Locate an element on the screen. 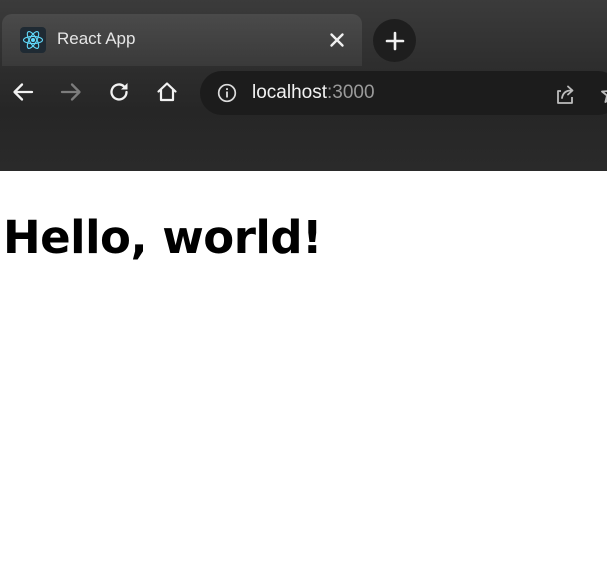  home-button is located at coordinates (167, 92).